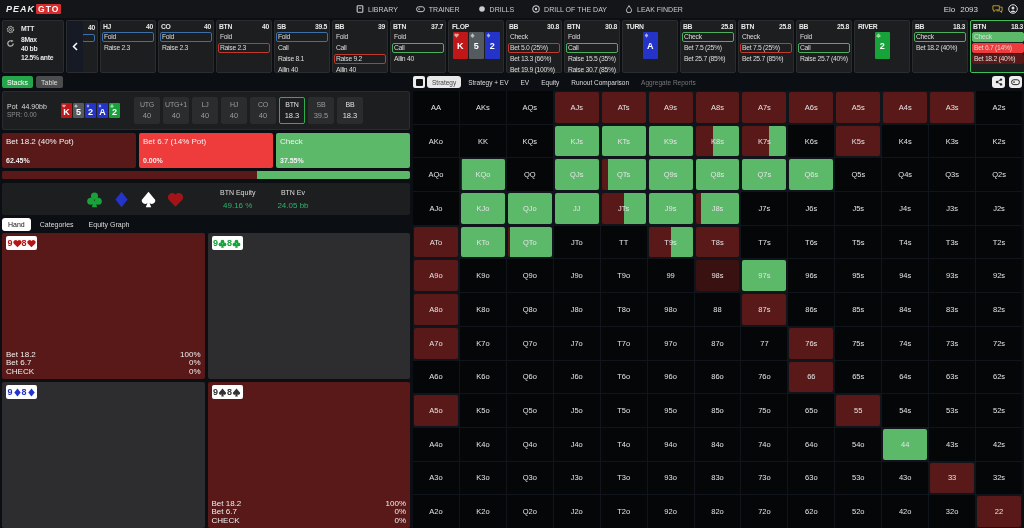  I want to click on gamepad-button, so click(1015, 82).